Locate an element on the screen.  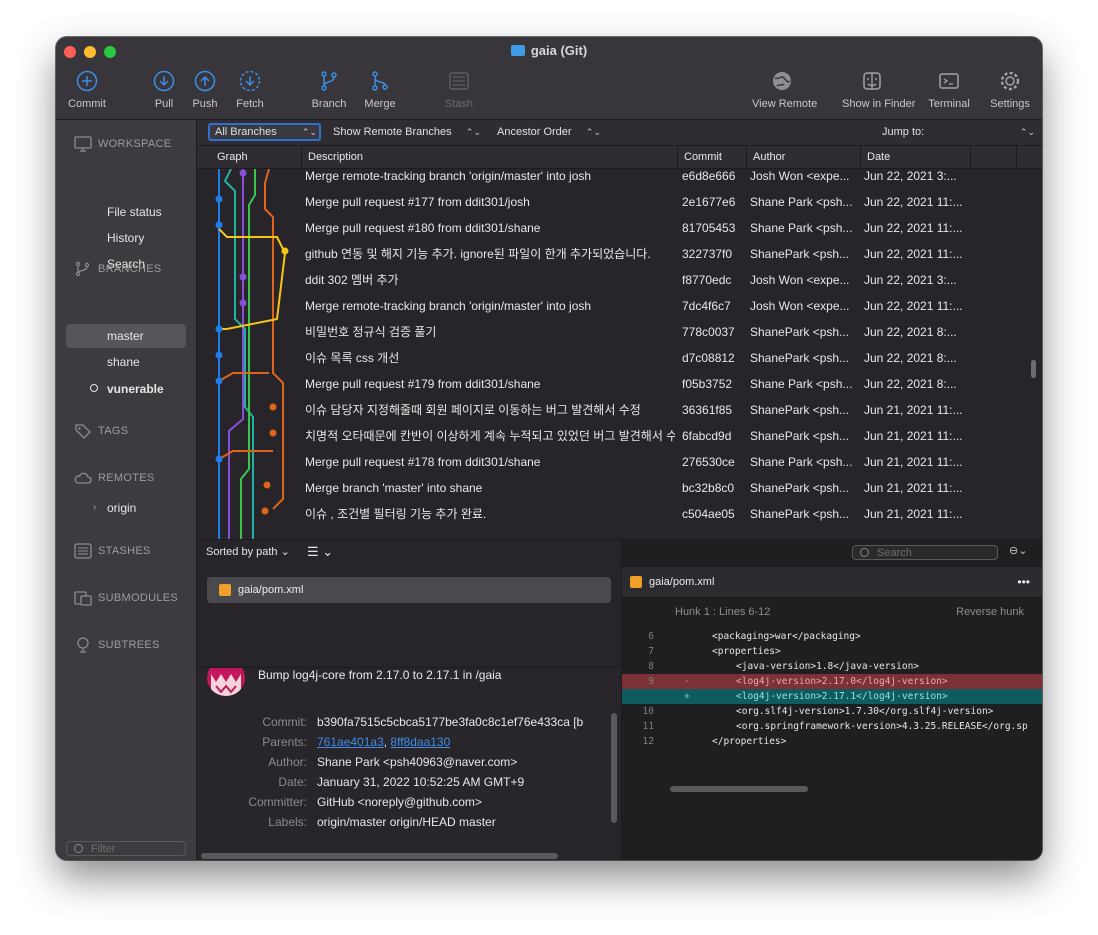
sidebar-section-tags: TAGS is located at coordinates (101, 431).